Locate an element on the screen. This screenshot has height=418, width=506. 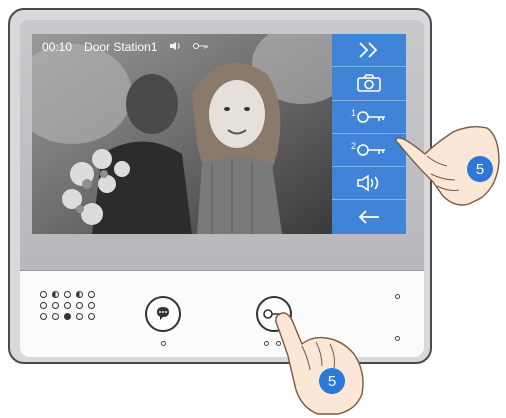
snapshot-button is located at coordinates (369, 84).